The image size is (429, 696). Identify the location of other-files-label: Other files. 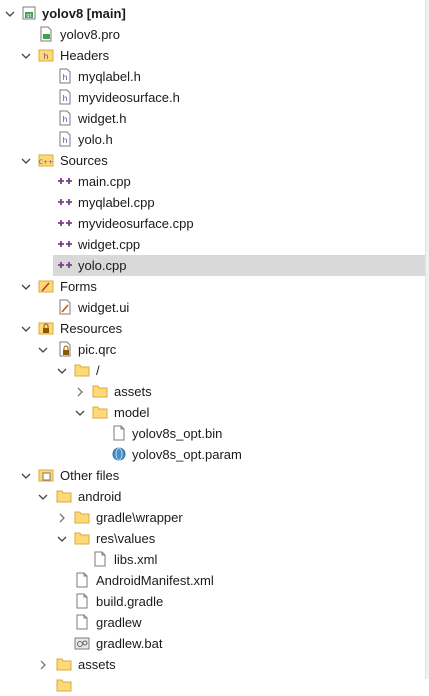
(90, 475).